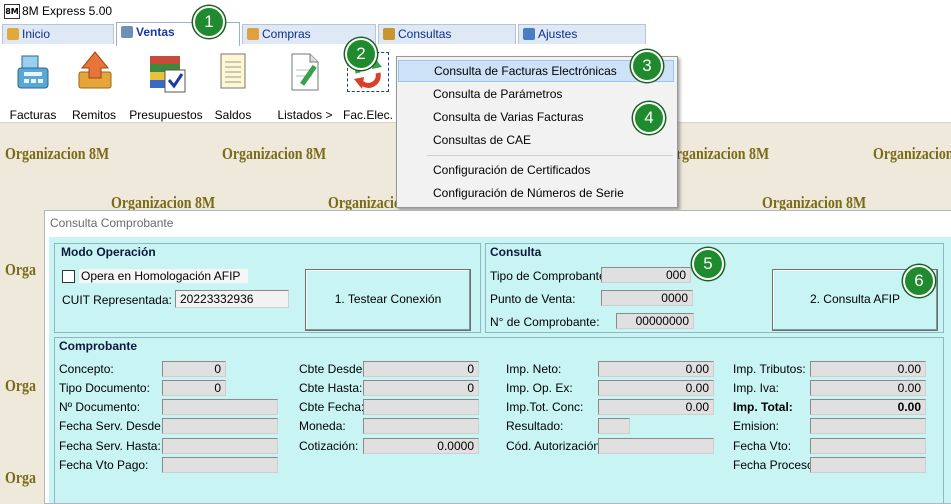 This screenshot has height=504, width=951. What do you see at coordinates (762, 446) in the screenshot?
I see `fecha-vto-label: Fecha Vto:` at bounding box center [762, 446].